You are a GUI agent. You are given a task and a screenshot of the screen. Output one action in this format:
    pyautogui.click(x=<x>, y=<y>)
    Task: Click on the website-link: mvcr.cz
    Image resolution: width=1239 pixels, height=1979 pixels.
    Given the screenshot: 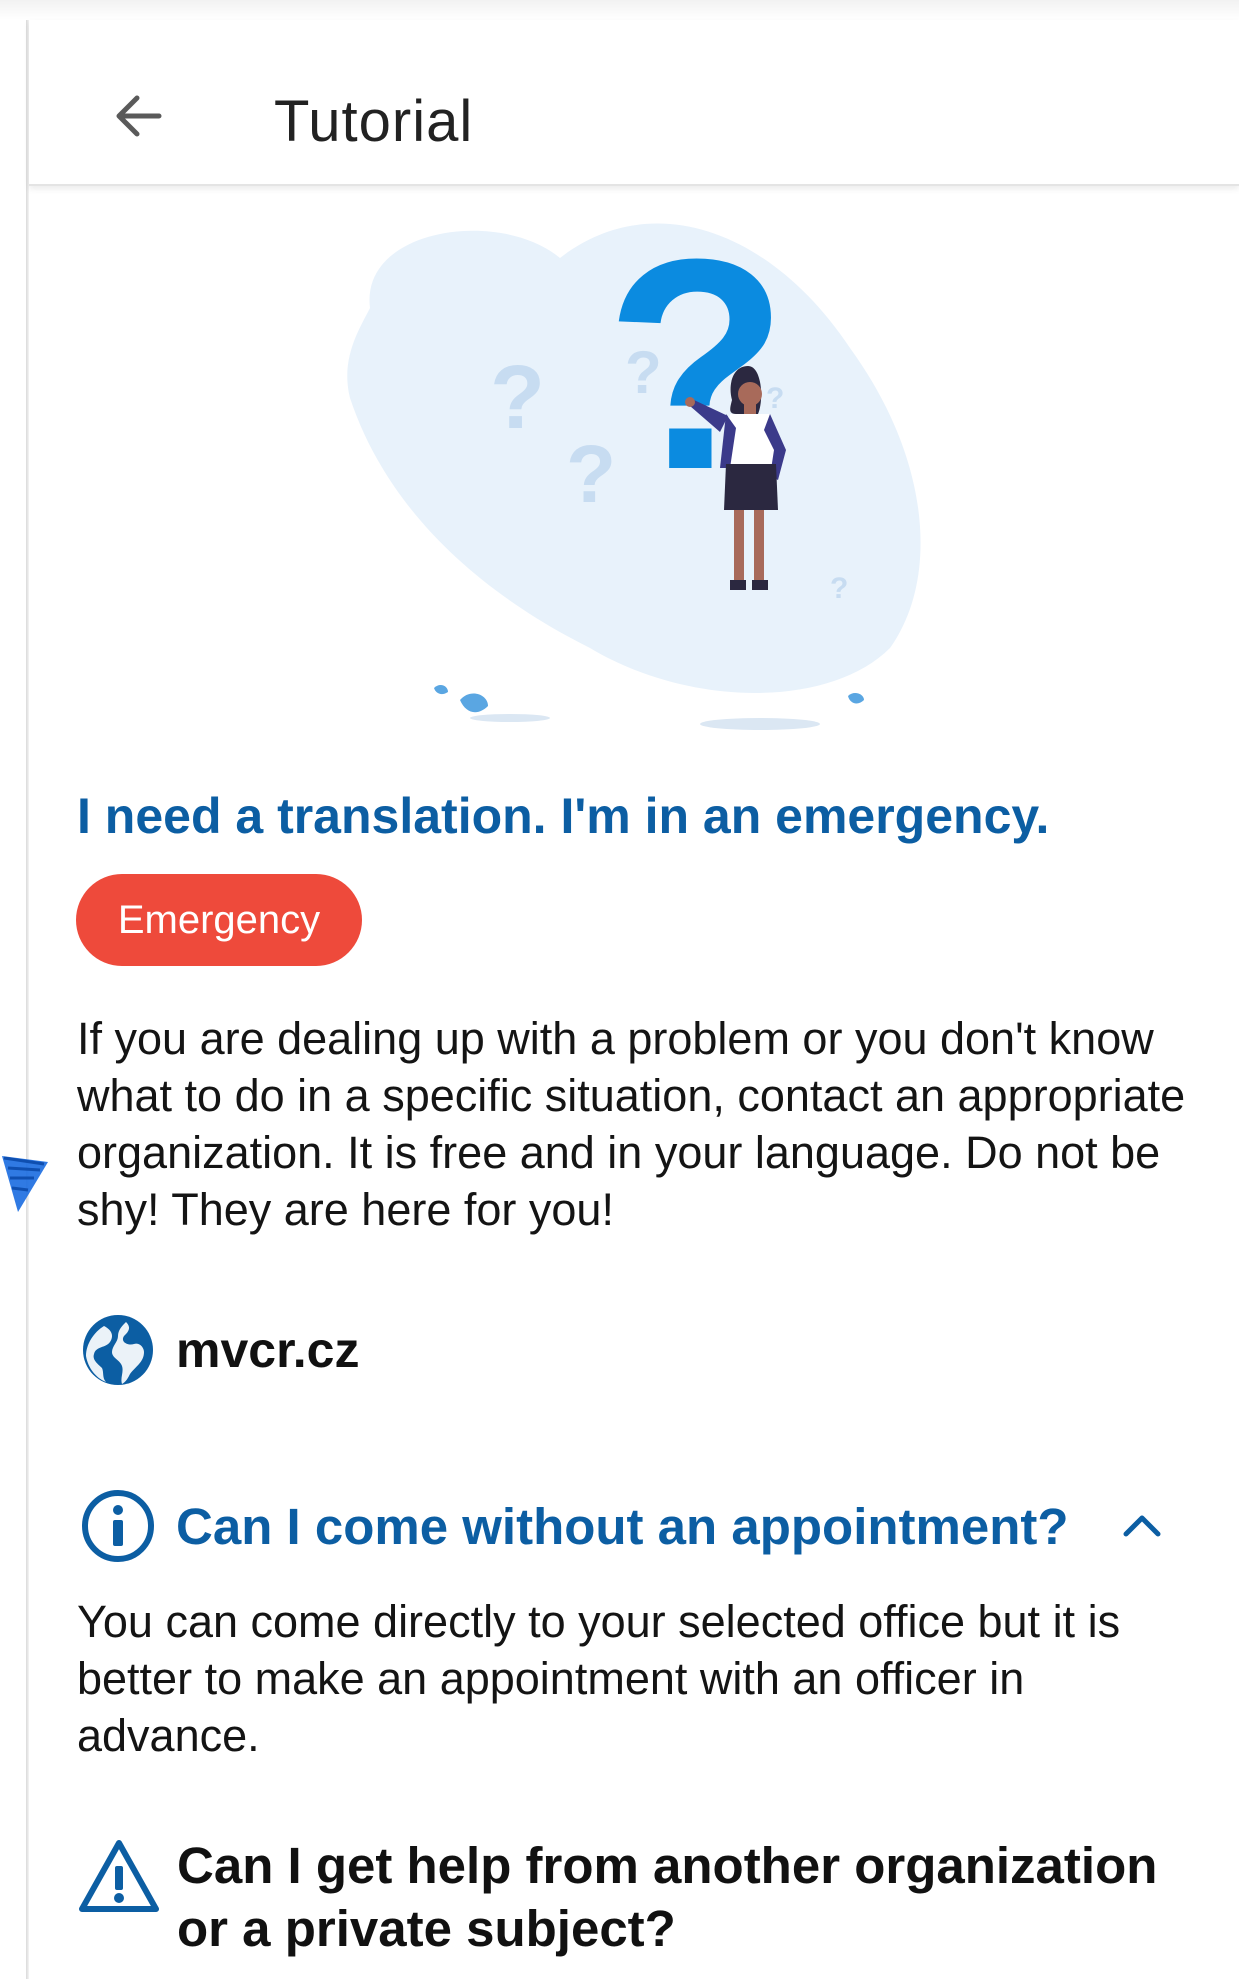 What is the action you would take?
    pyautogui.click(x=219, y=1350)
    